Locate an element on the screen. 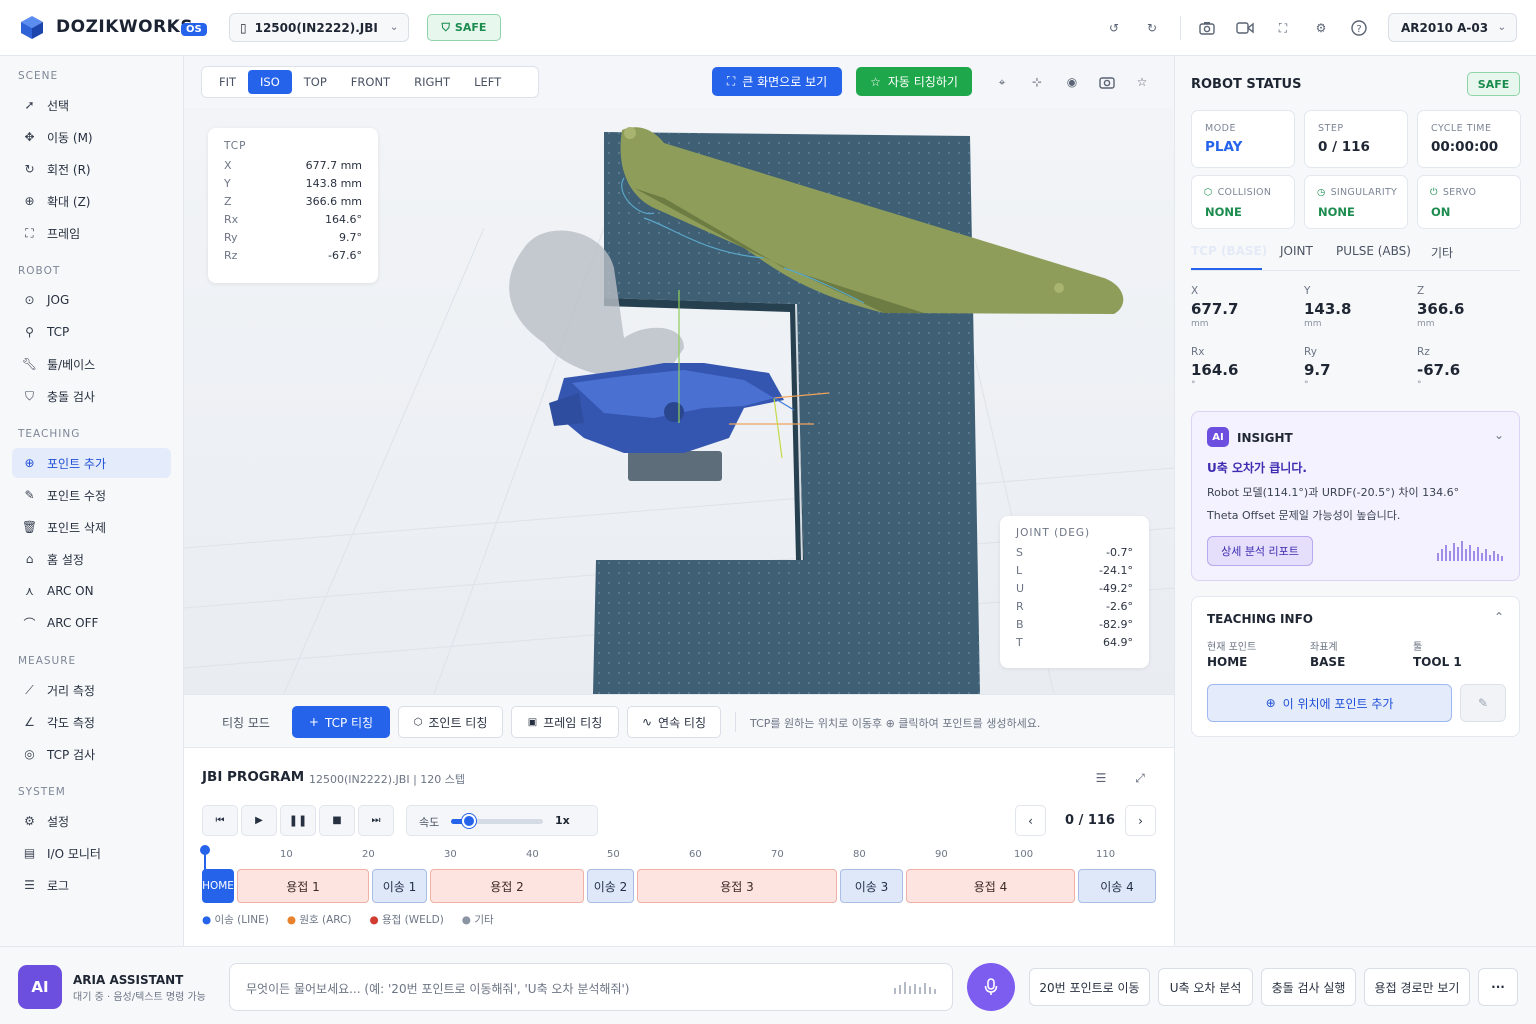 This screenshot has width=1536, height=1024. settings-icon: ⚙ is located at coordinates (1321, 28).